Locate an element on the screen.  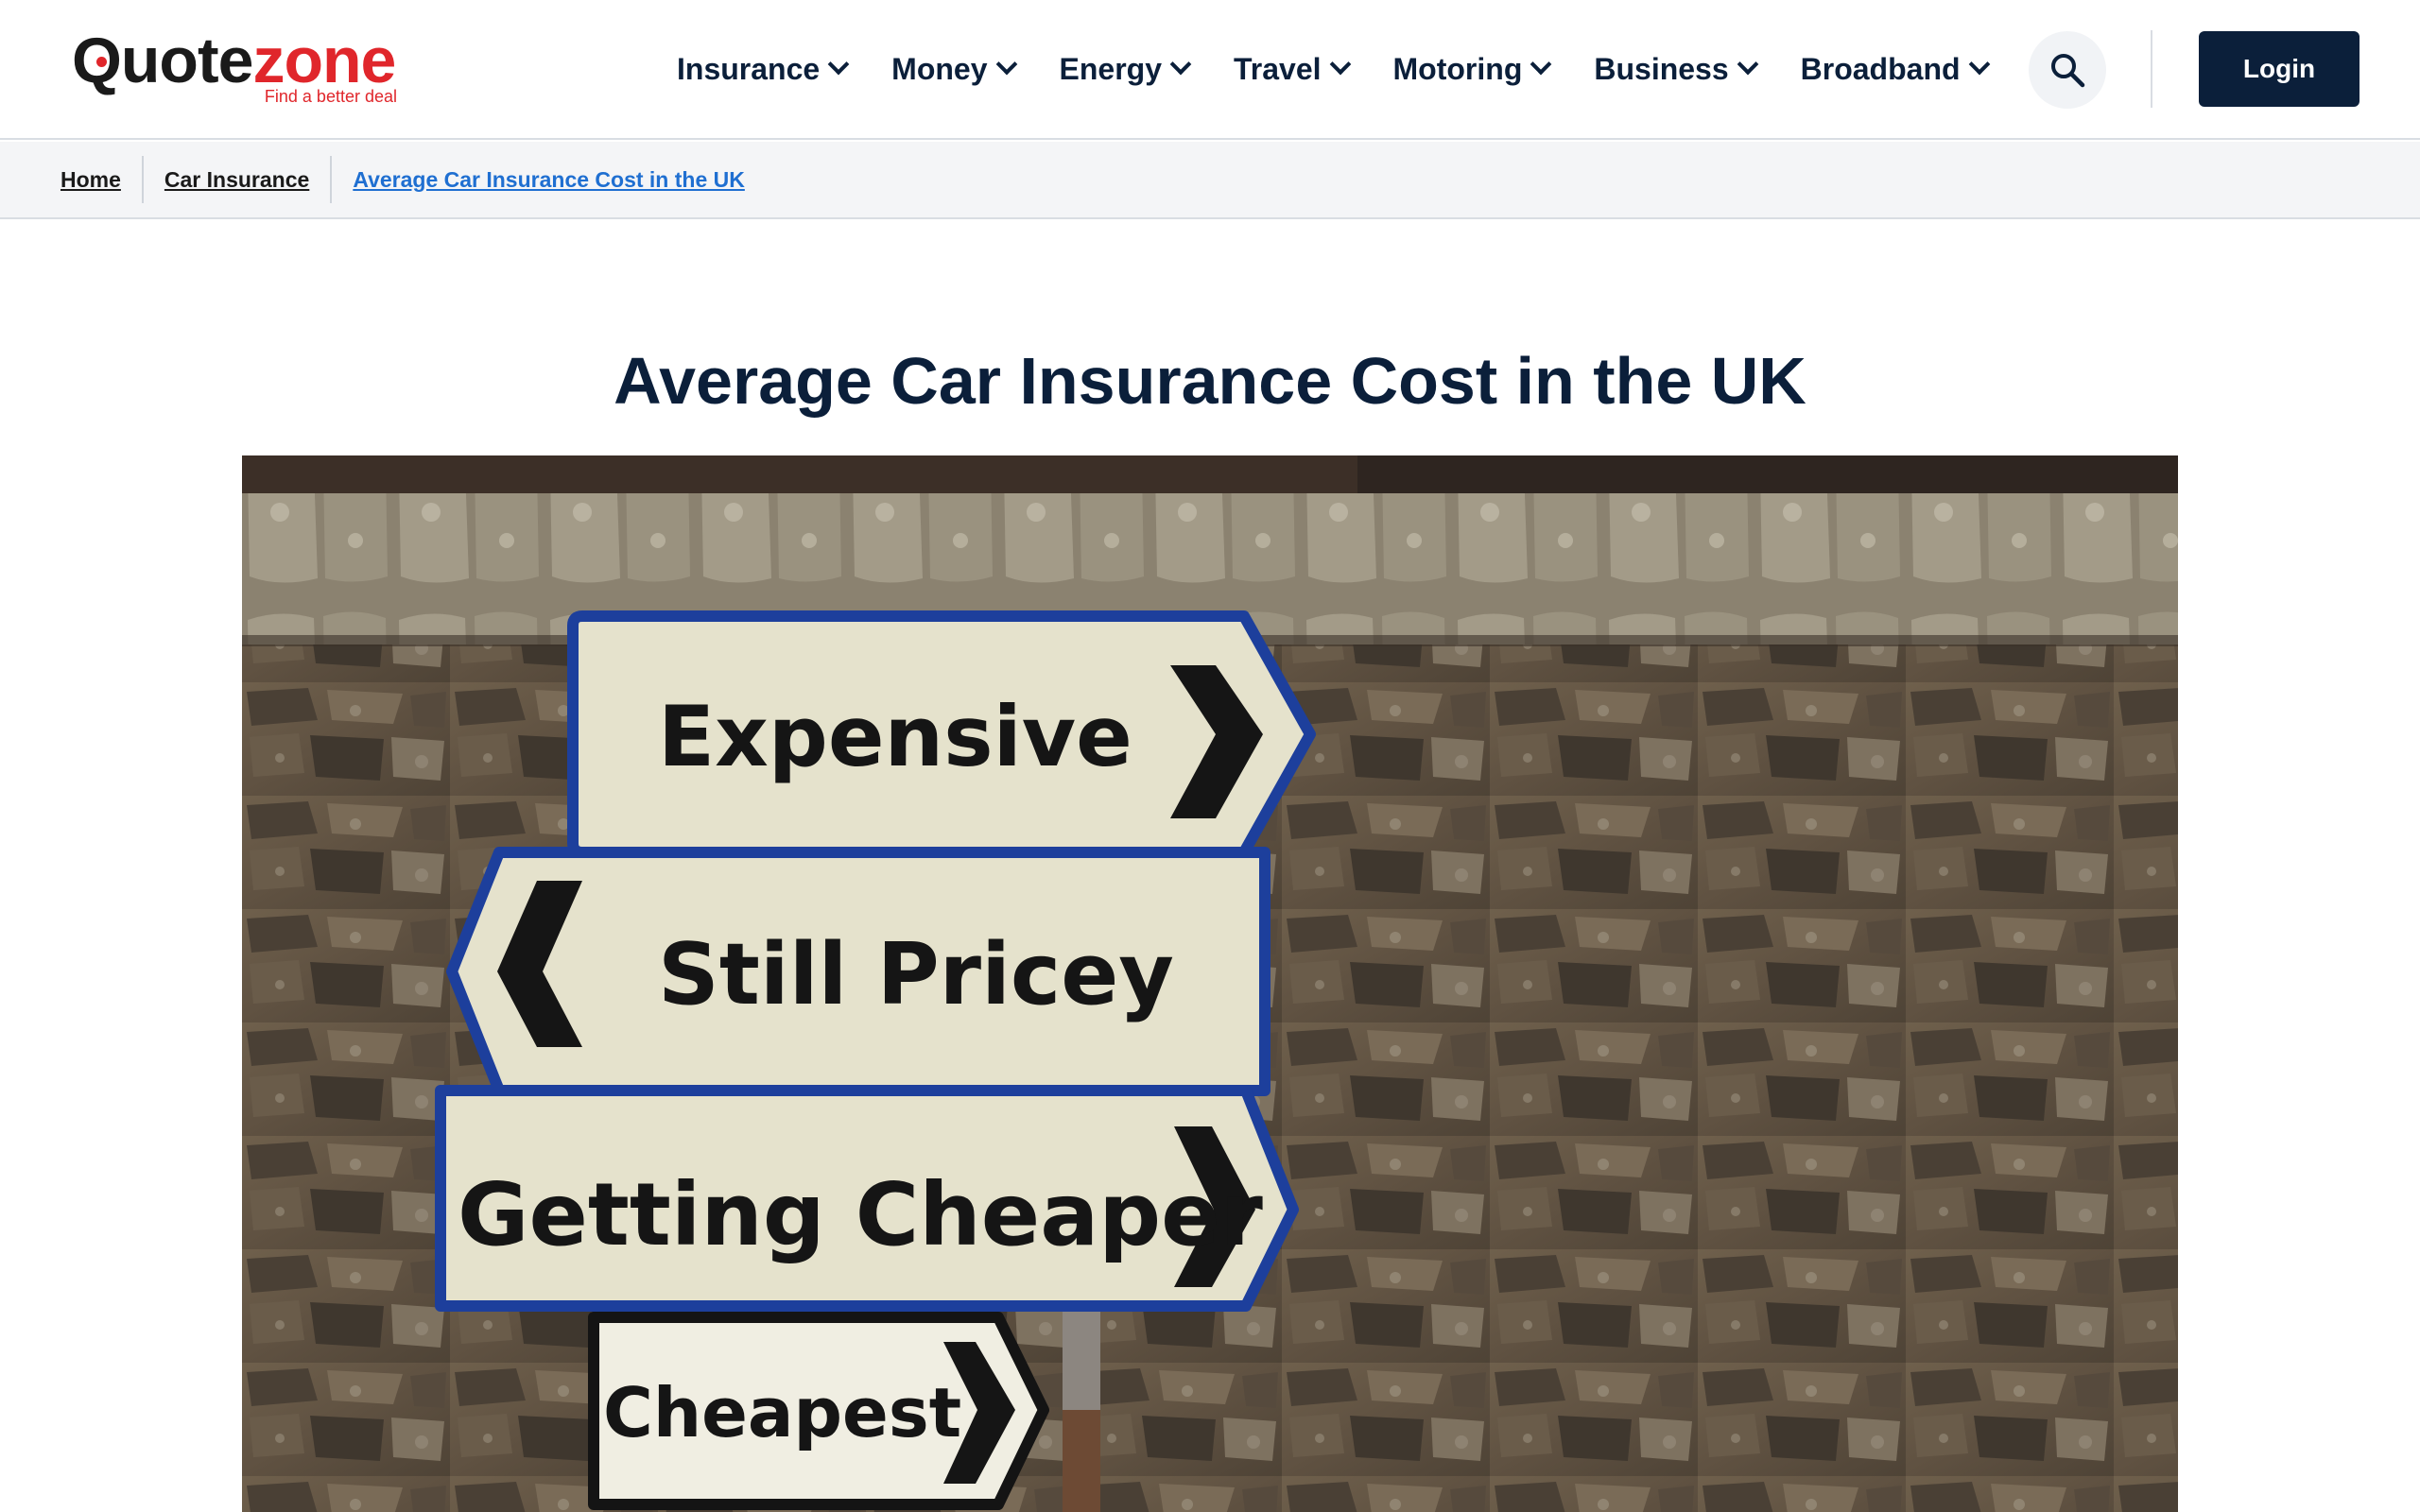
sign-cheapest-text: Cheapest is located at coordinates (782, 1412).